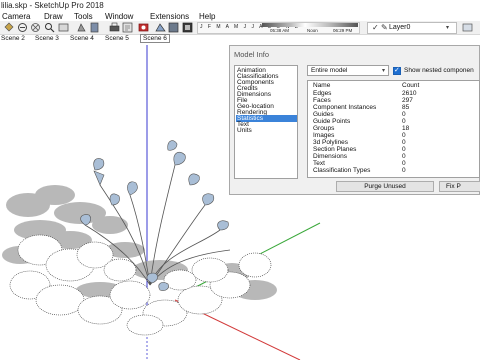  Describe the element at coordinates (322, 93) in the screenshot. I see `stat-name: Edges` at that location.